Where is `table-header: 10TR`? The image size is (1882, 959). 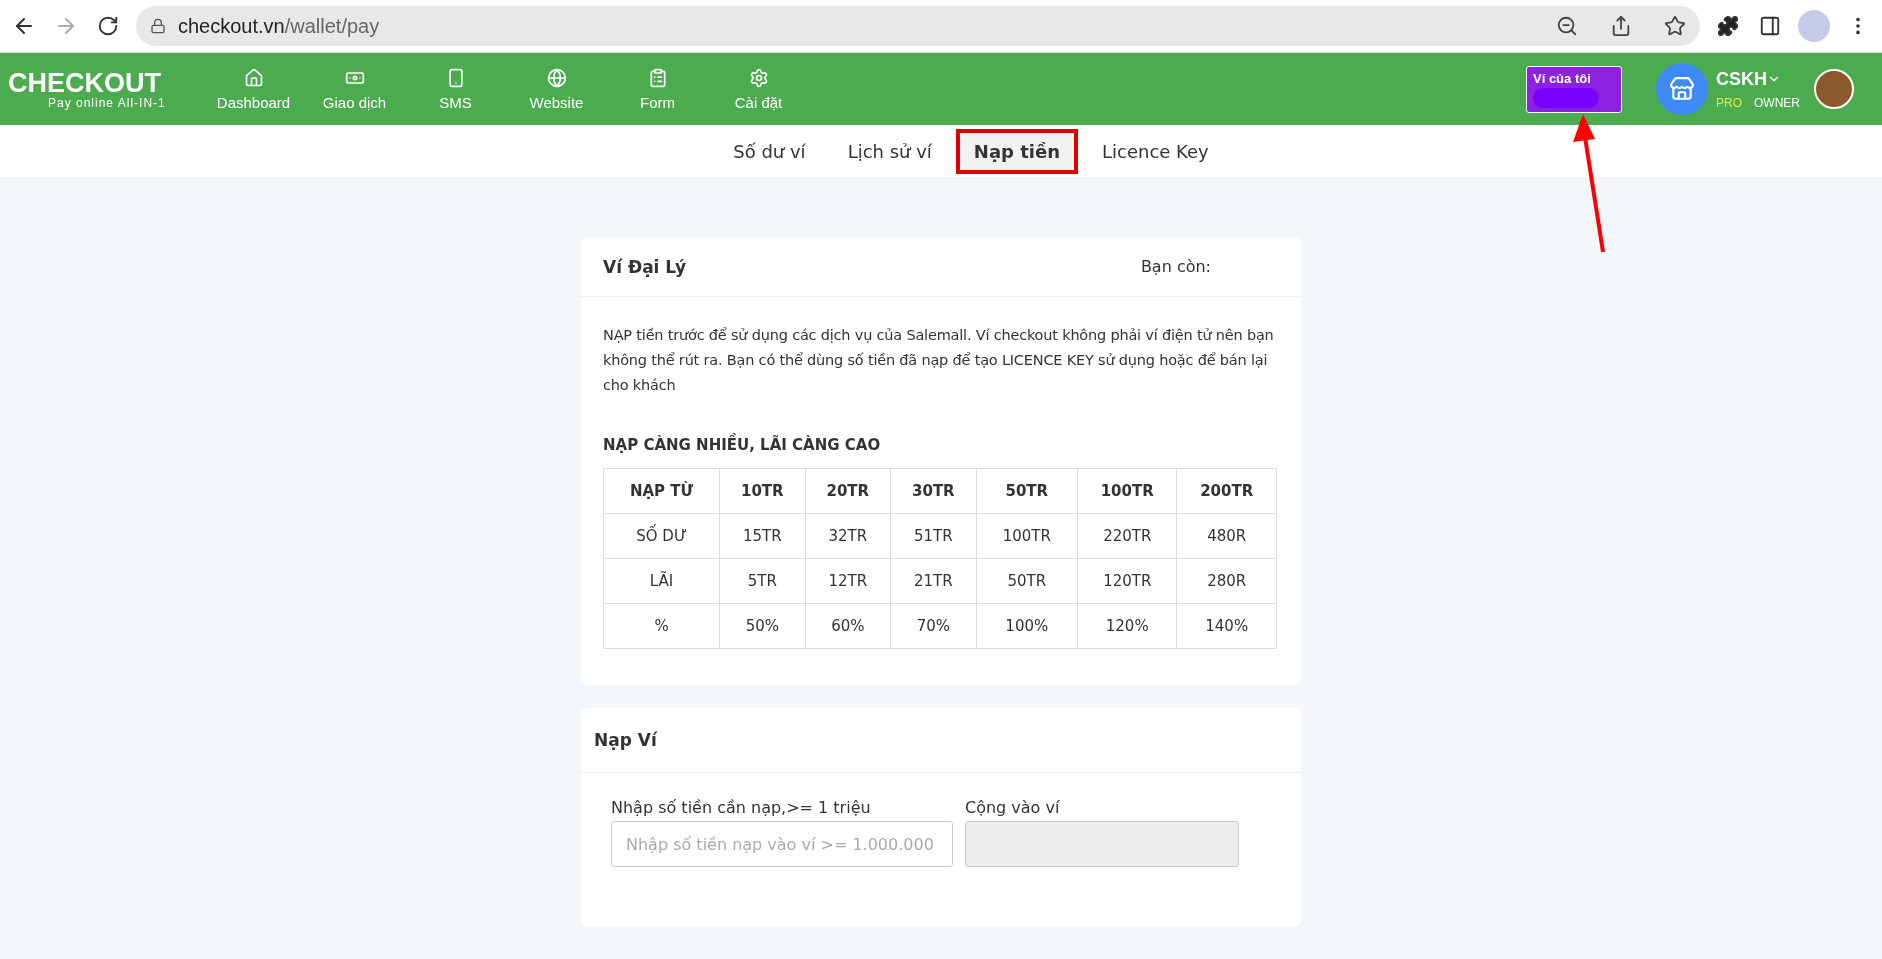
table-header: 10TR is located at coordinates (762, 491).